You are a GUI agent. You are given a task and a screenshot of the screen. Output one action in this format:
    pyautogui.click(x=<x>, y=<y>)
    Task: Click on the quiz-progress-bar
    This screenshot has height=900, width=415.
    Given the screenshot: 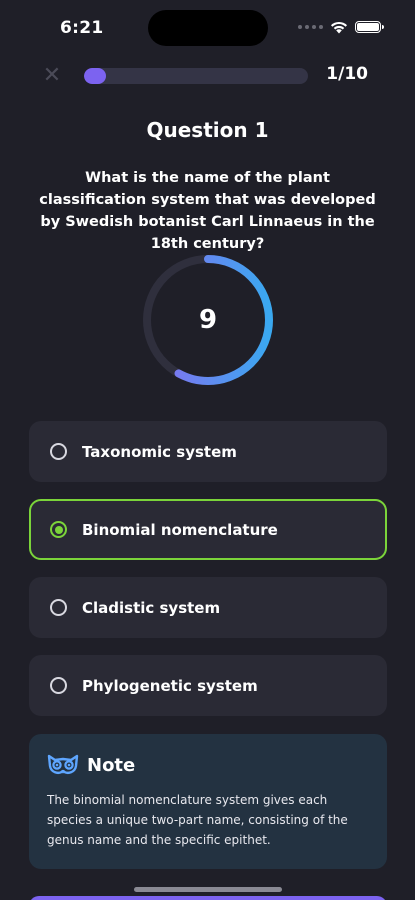 What is the action you would take?
    pyautogui.click(x=196, y=76)
    